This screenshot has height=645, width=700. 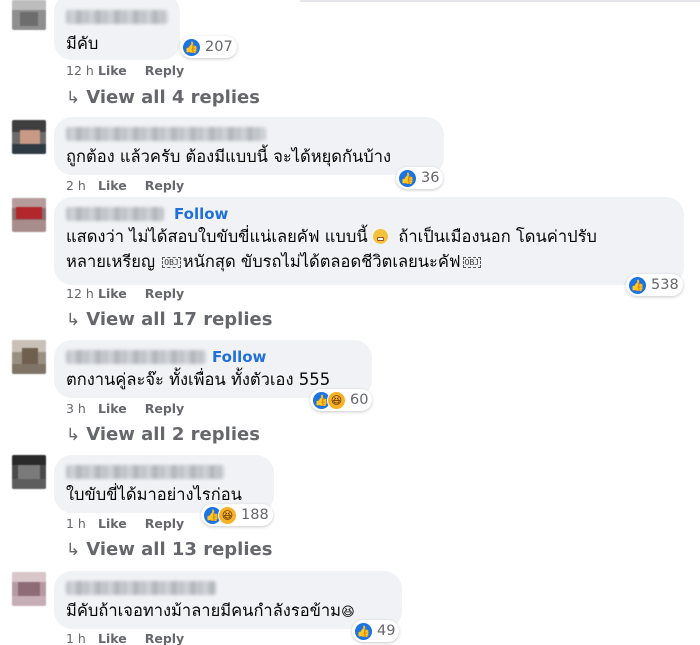 What do you see at coordinates (321, 261) in the screenshot?
I see `comment-text-part: หนักสุด ขับรถไม่ได้ตลอดชีวิตเลยนะคัฟ` at bounding box center [321, 261].